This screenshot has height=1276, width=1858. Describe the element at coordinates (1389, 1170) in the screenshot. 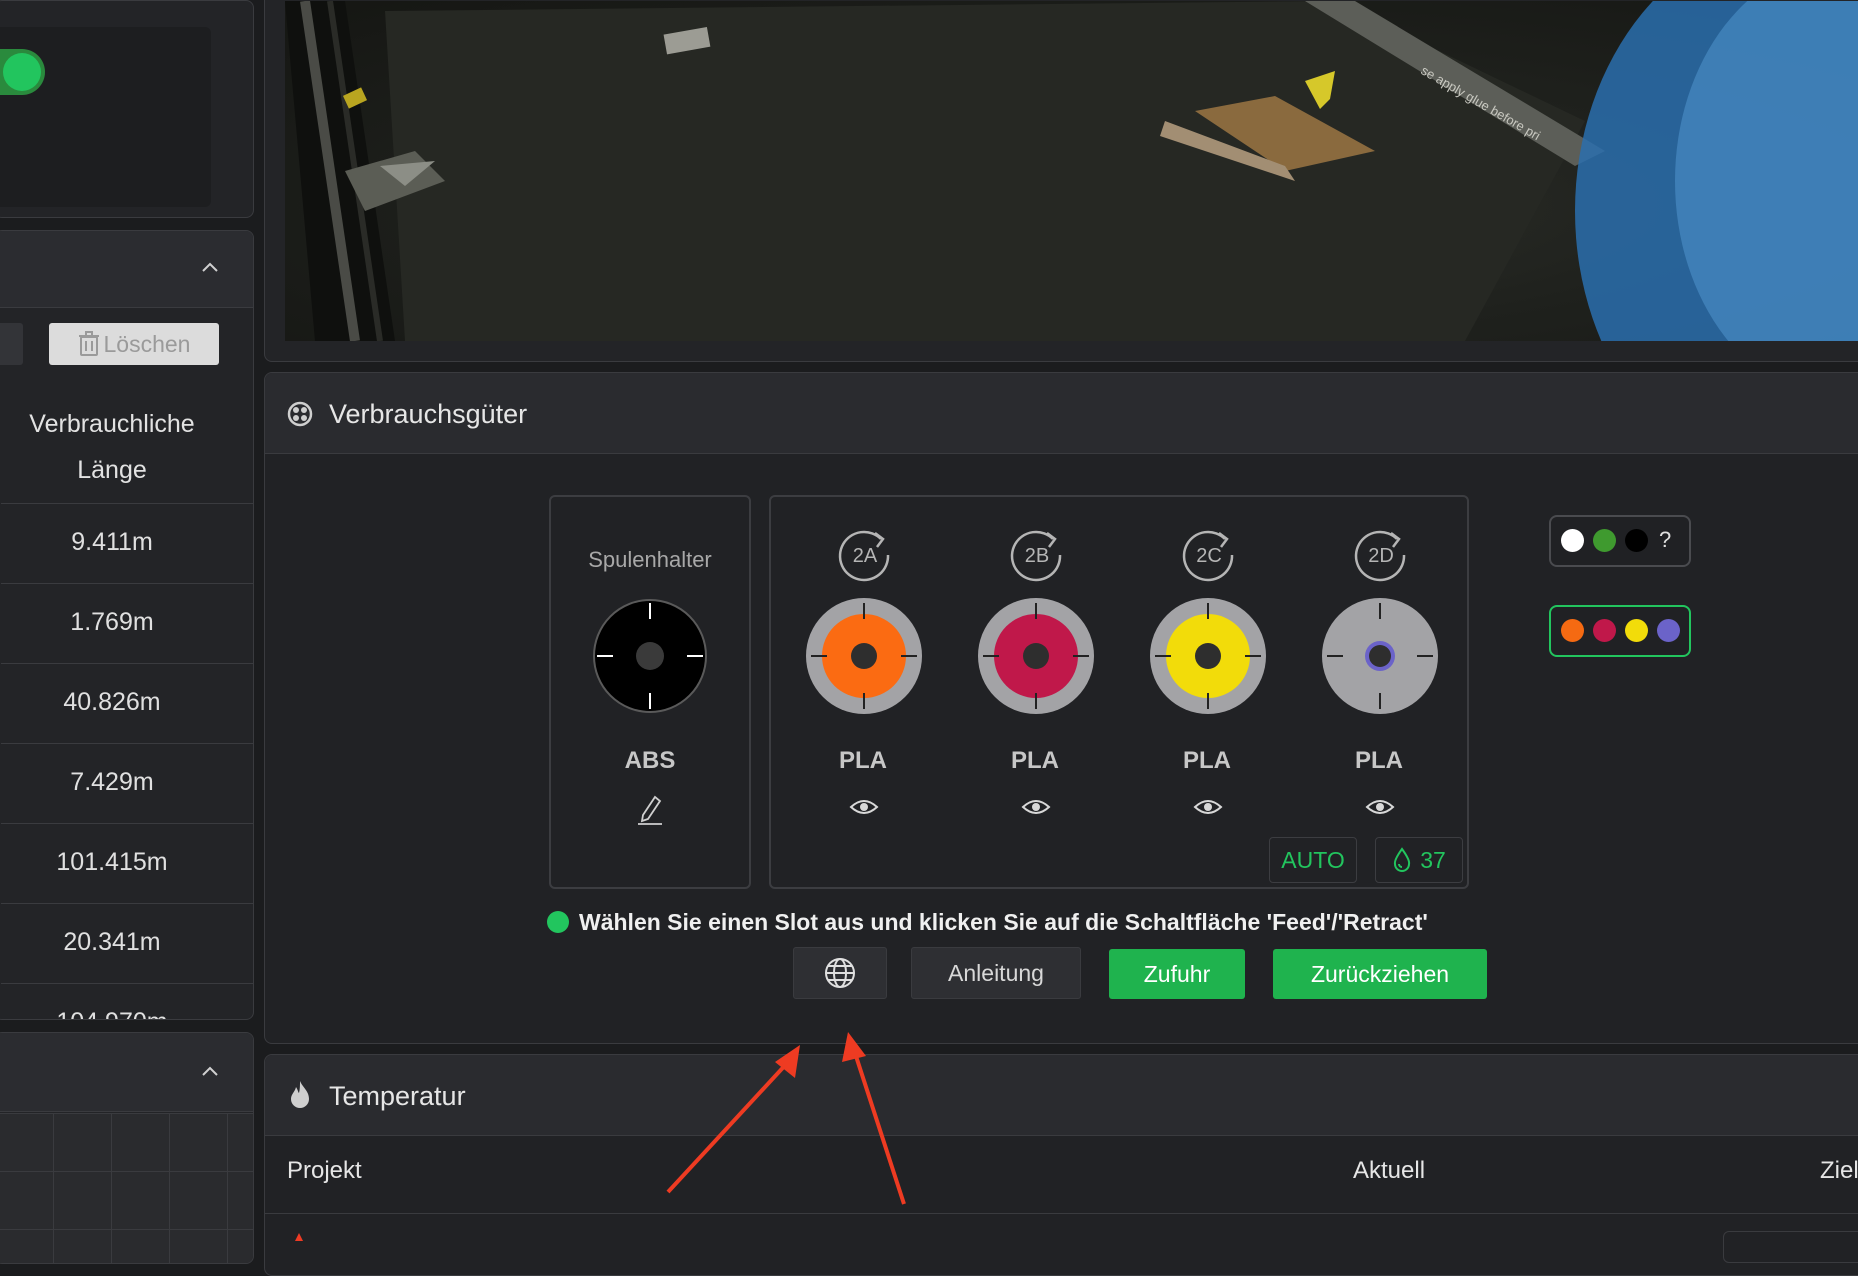

I see `column-current: Aktuell` at that location.